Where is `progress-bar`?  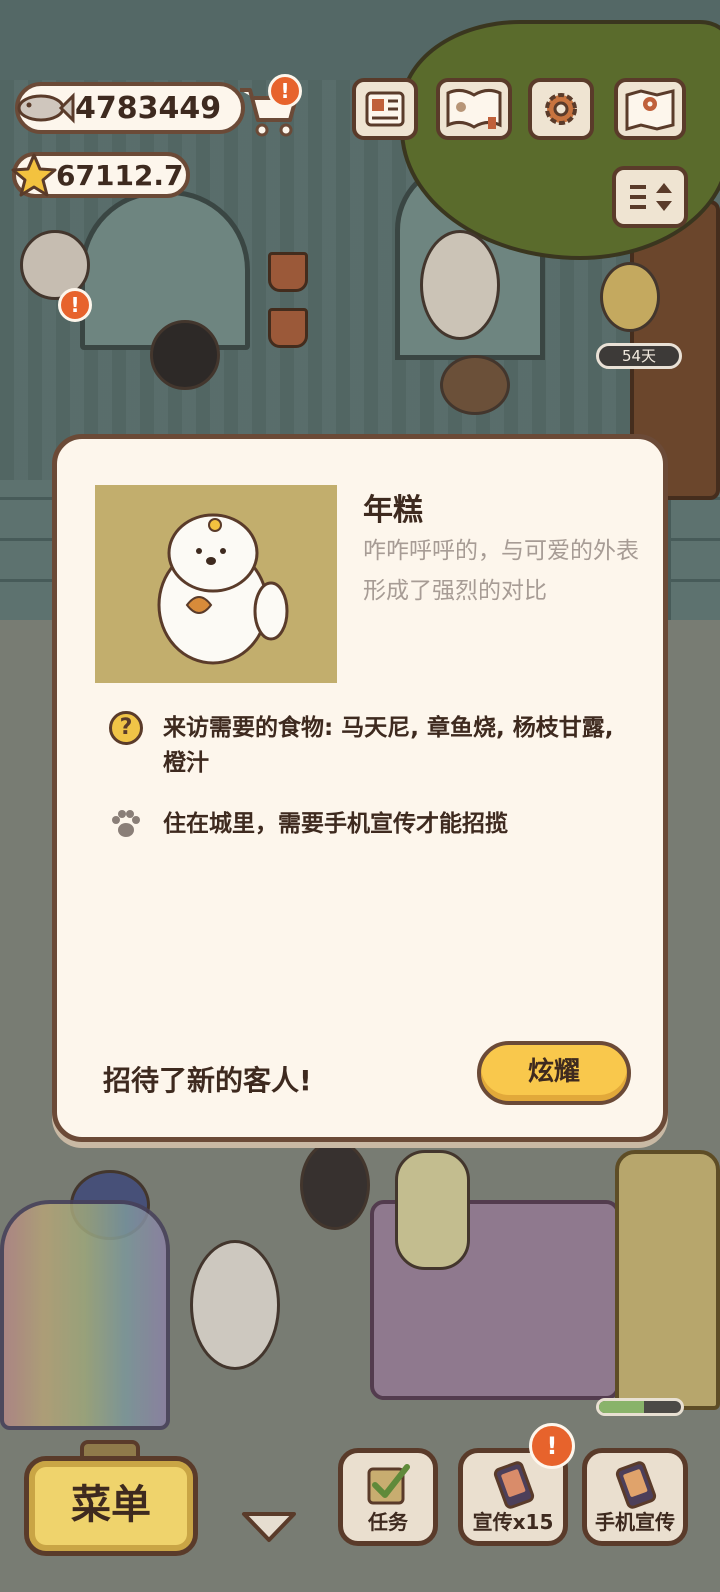
progress-bar is located at coordinates (640, 1407).